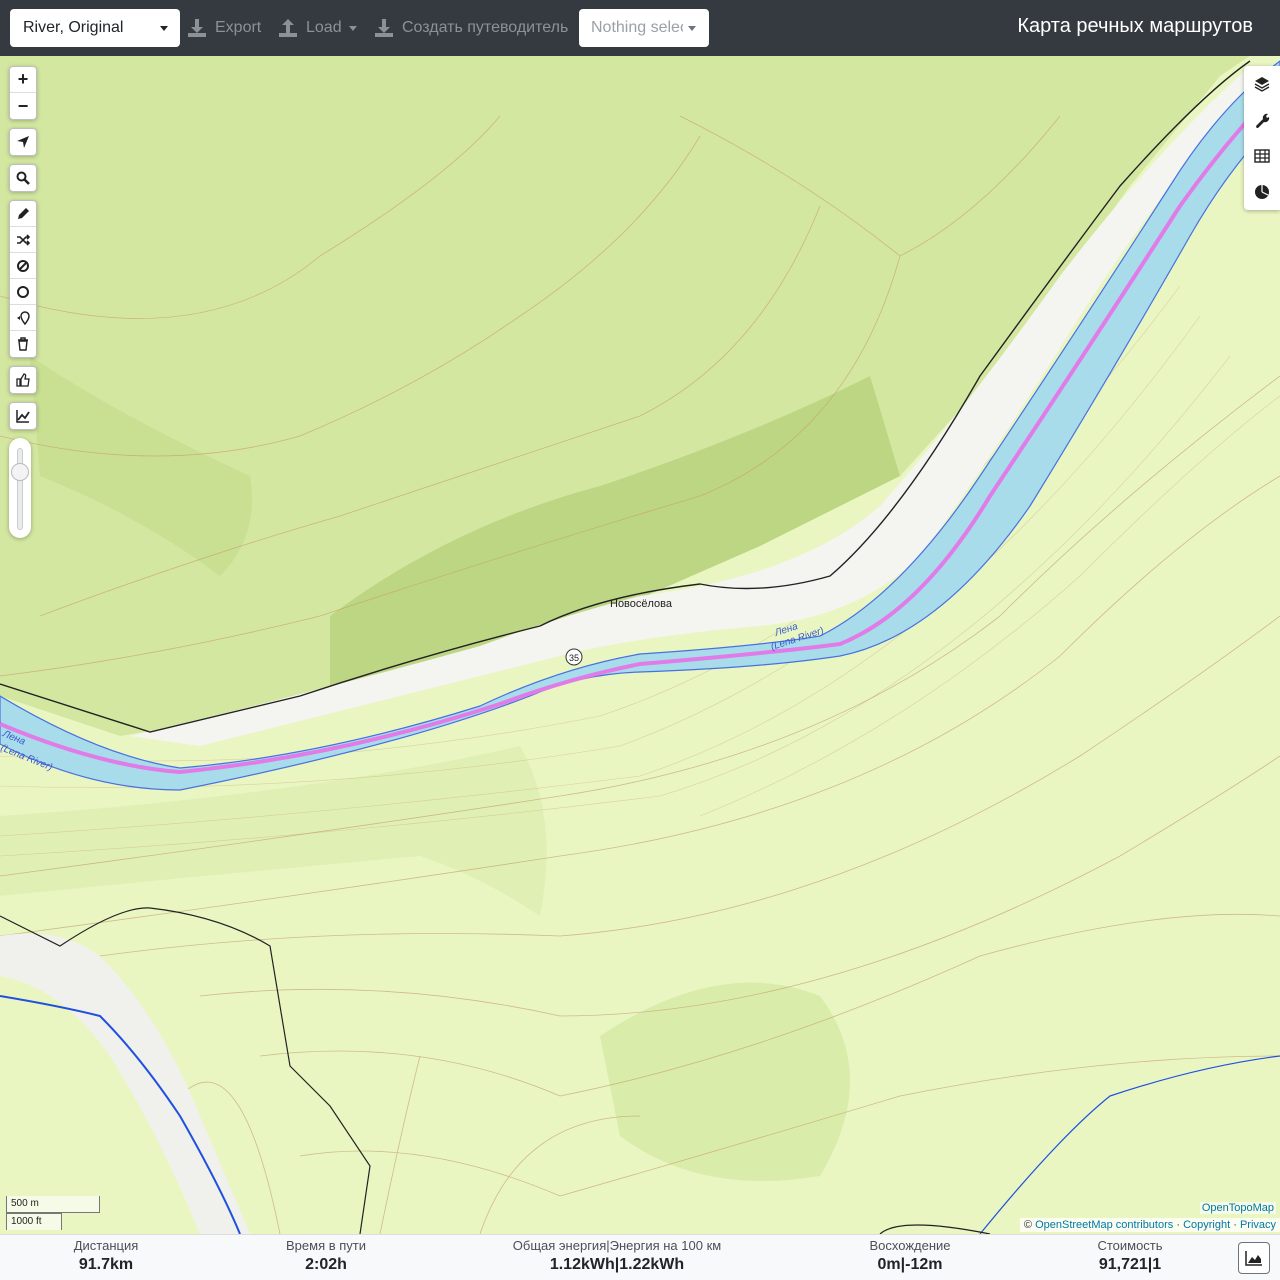  Describe the element at coordinates (94, 1264) in the screenshot. I see `stat-value: 91.7` at that location.